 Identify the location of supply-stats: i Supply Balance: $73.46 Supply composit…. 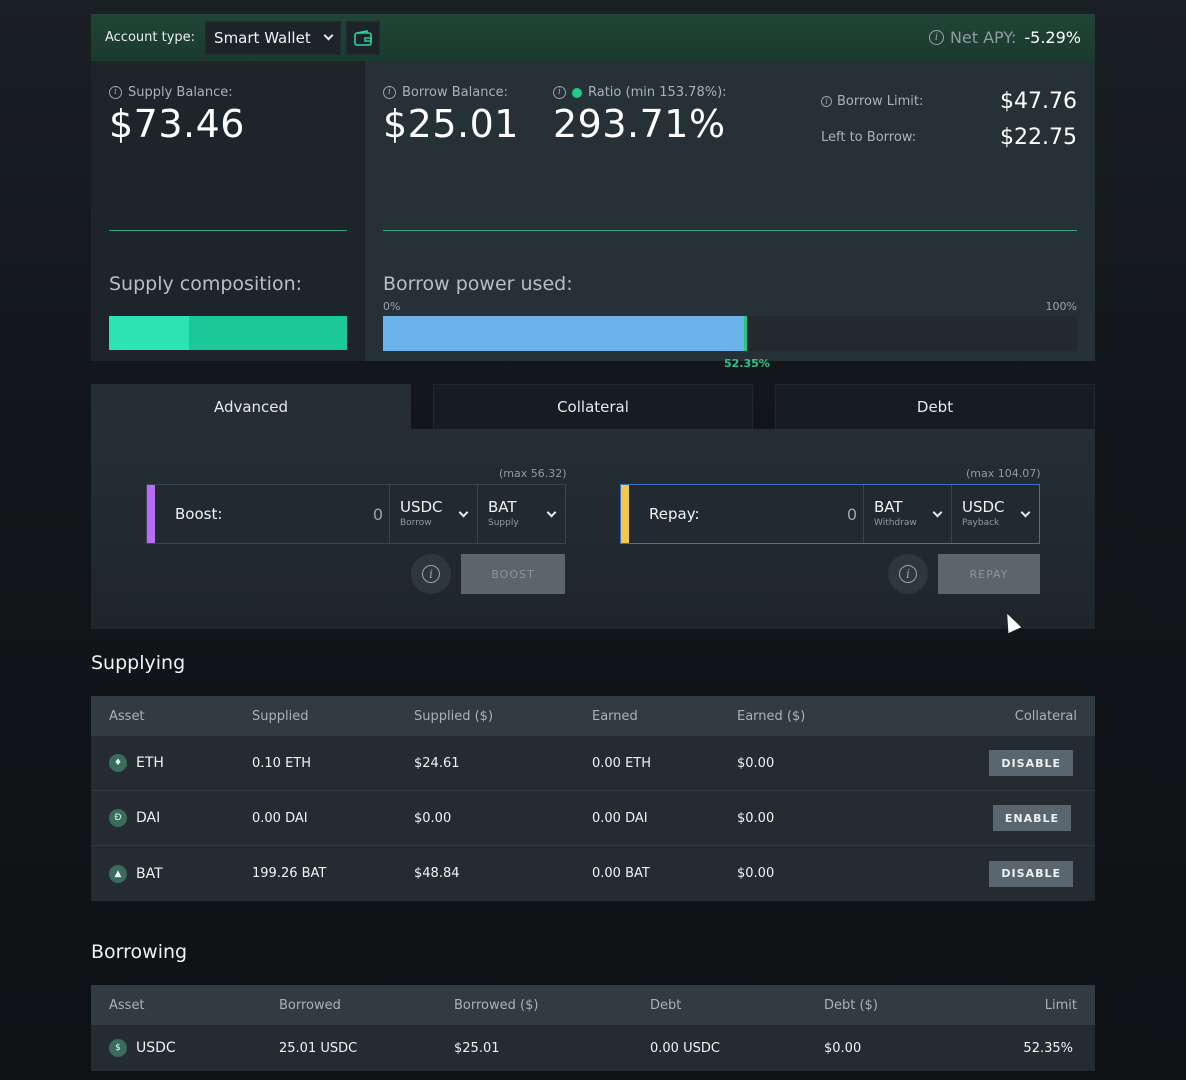
(228, 211).